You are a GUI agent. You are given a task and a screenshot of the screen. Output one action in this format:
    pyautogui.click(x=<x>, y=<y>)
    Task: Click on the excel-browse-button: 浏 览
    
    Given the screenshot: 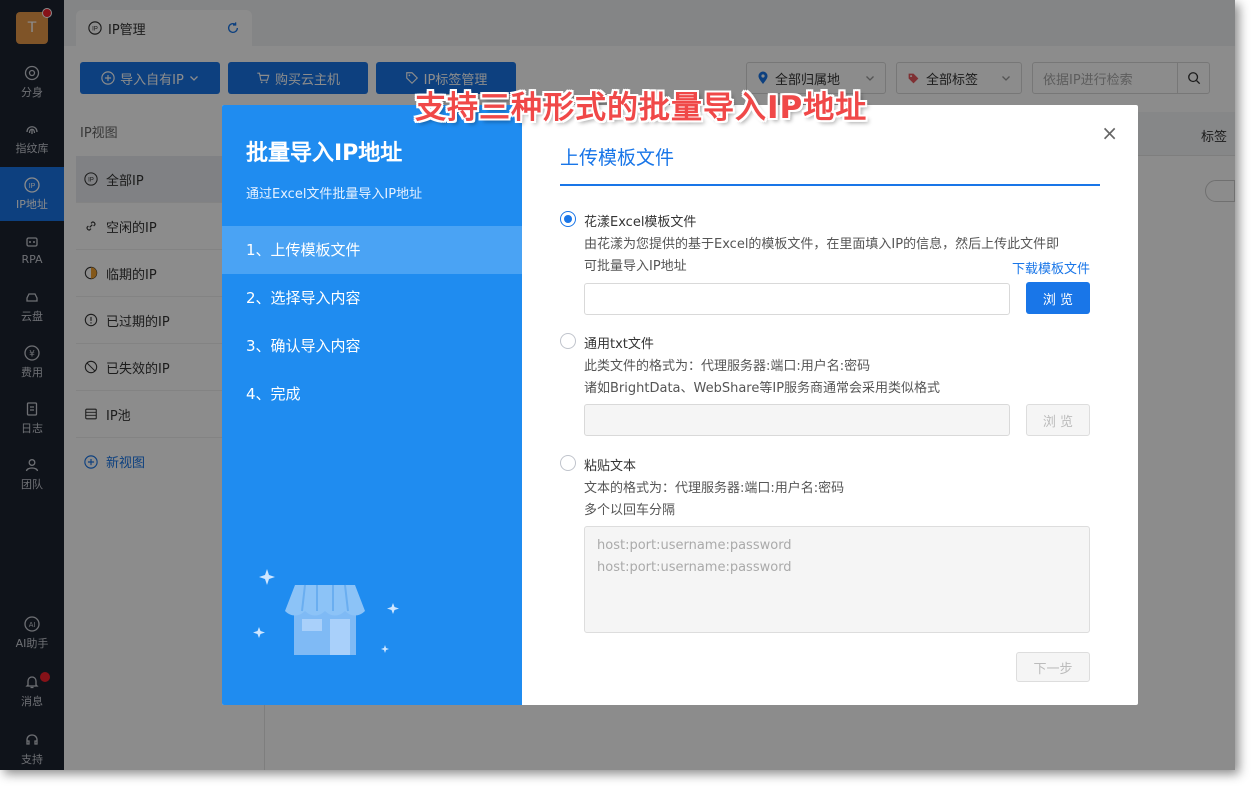 What is the action you would take?
    pyautogui.click(x=1058, y=298)
    